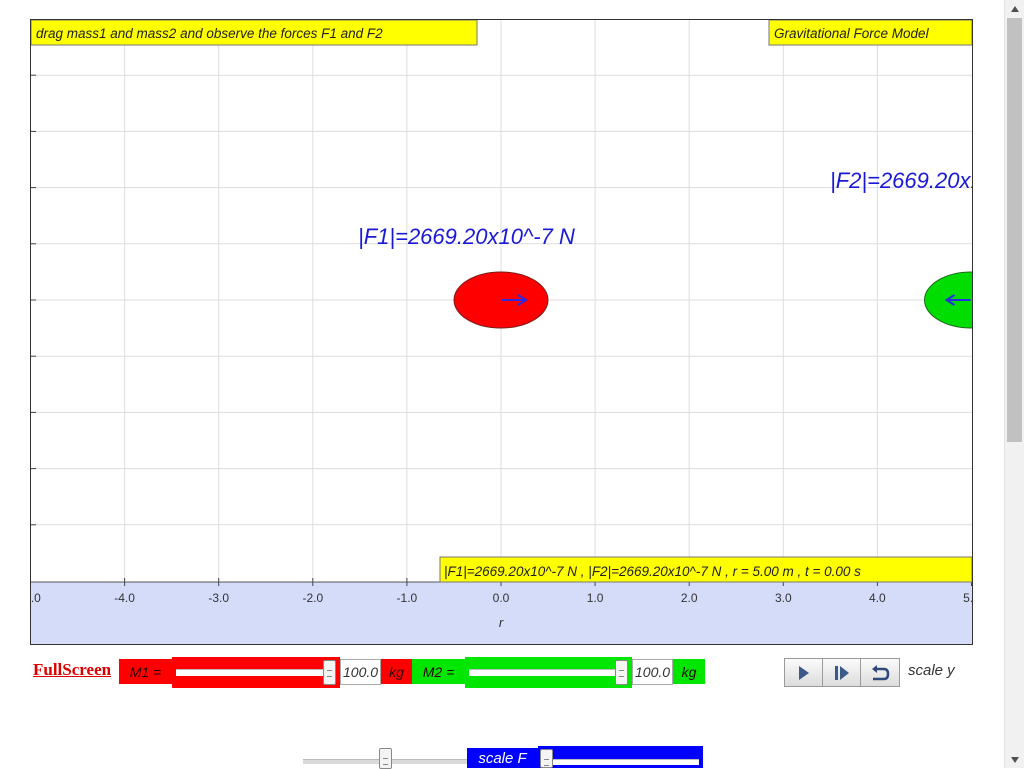 The image size is (1024, 769). What do you see at coordinates (967, 598) in the screenshot?
I see `x-tick-label: 5.0` at bounding box center [967, 598].